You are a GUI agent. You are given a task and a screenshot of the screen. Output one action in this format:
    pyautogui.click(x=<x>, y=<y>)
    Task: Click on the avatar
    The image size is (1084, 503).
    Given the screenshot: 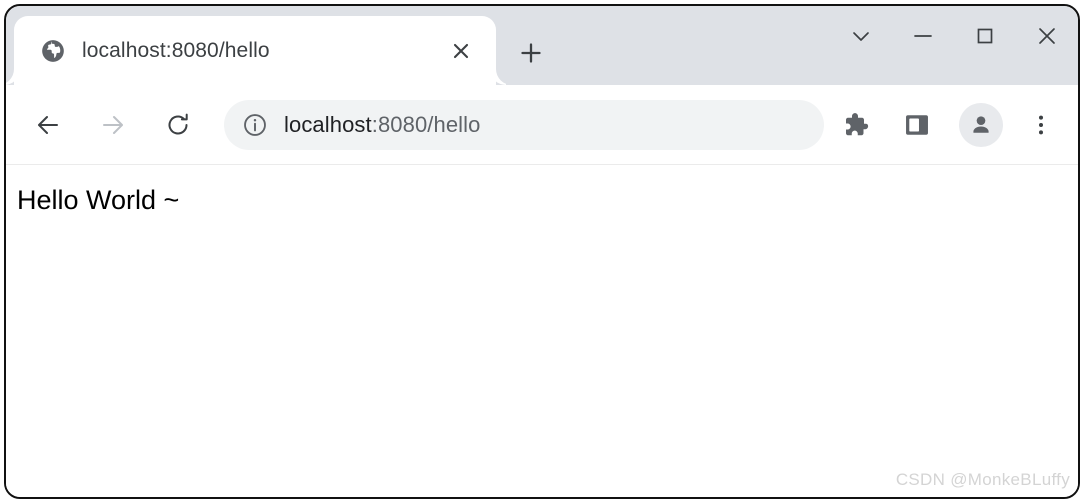 What is the action you would take?
    pyautogui.click(x=981, y=124)
    